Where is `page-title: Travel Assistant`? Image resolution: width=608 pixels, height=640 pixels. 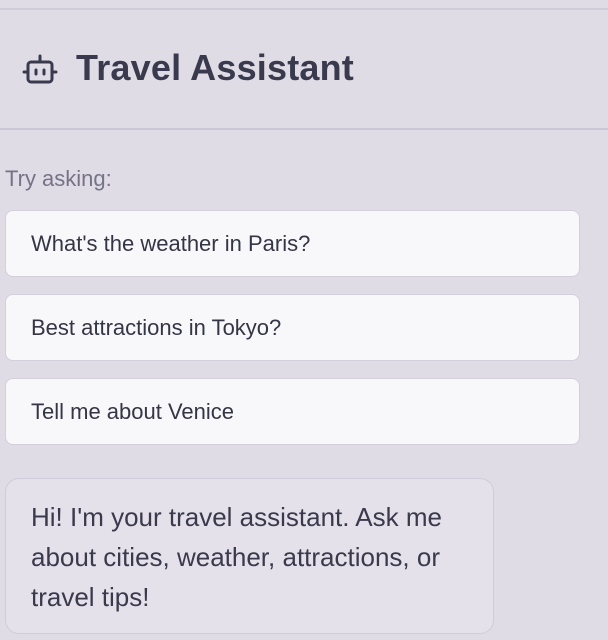
page-title: Travel Assistant is located at coordinates (215, 67).